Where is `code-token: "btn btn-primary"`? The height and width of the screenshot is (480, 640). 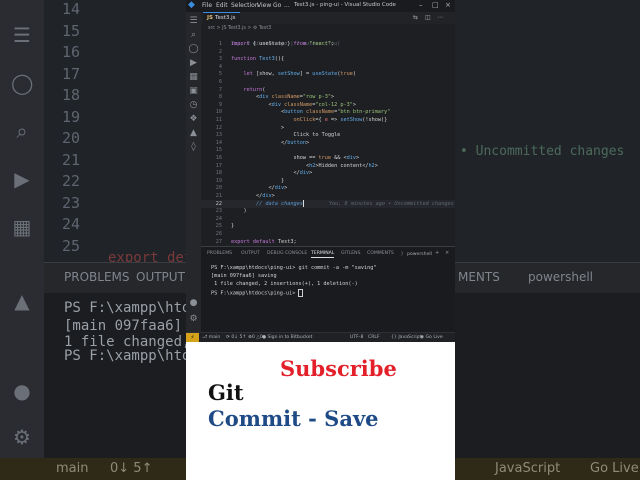 code-token: "btn btn-primary" is located at coordinates (364, 112).